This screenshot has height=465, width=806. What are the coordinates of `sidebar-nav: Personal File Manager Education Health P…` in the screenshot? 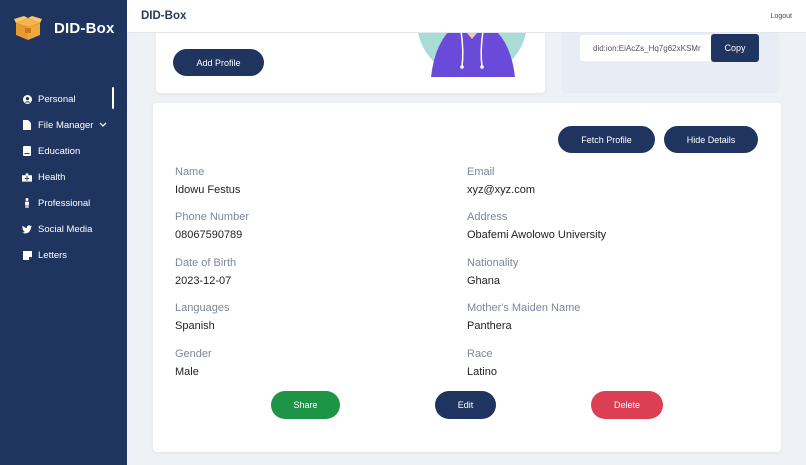 It's located at (63, 177).